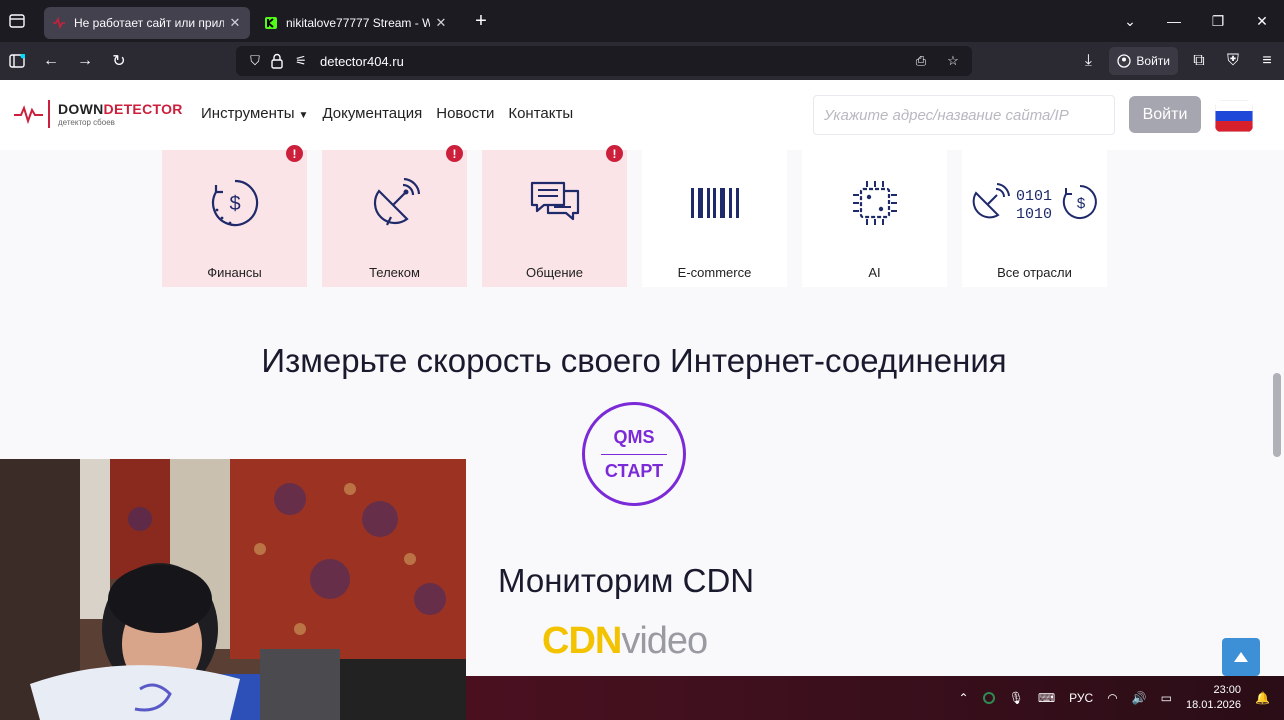 This screenshot has height=720, width=1284. Describe the element at coordinates (554, 200) in the screenshot. I see `chat-icon` at that location.